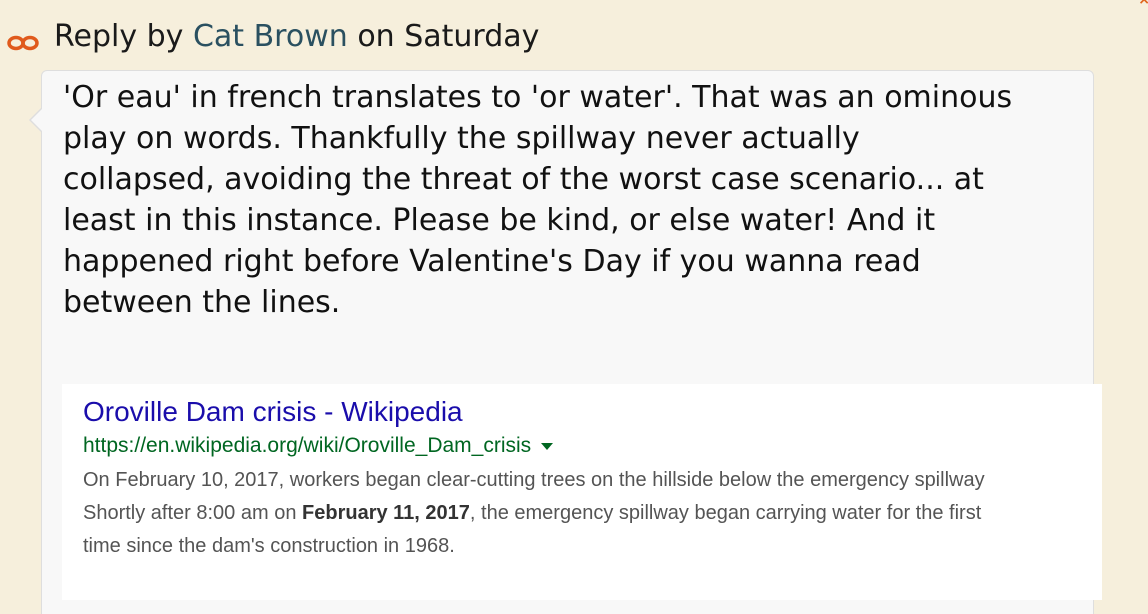  What do you see at coordinates (202, 302) in the screenshot?
I see `comment-line: between the lines.` at bounding box center [202, 302].